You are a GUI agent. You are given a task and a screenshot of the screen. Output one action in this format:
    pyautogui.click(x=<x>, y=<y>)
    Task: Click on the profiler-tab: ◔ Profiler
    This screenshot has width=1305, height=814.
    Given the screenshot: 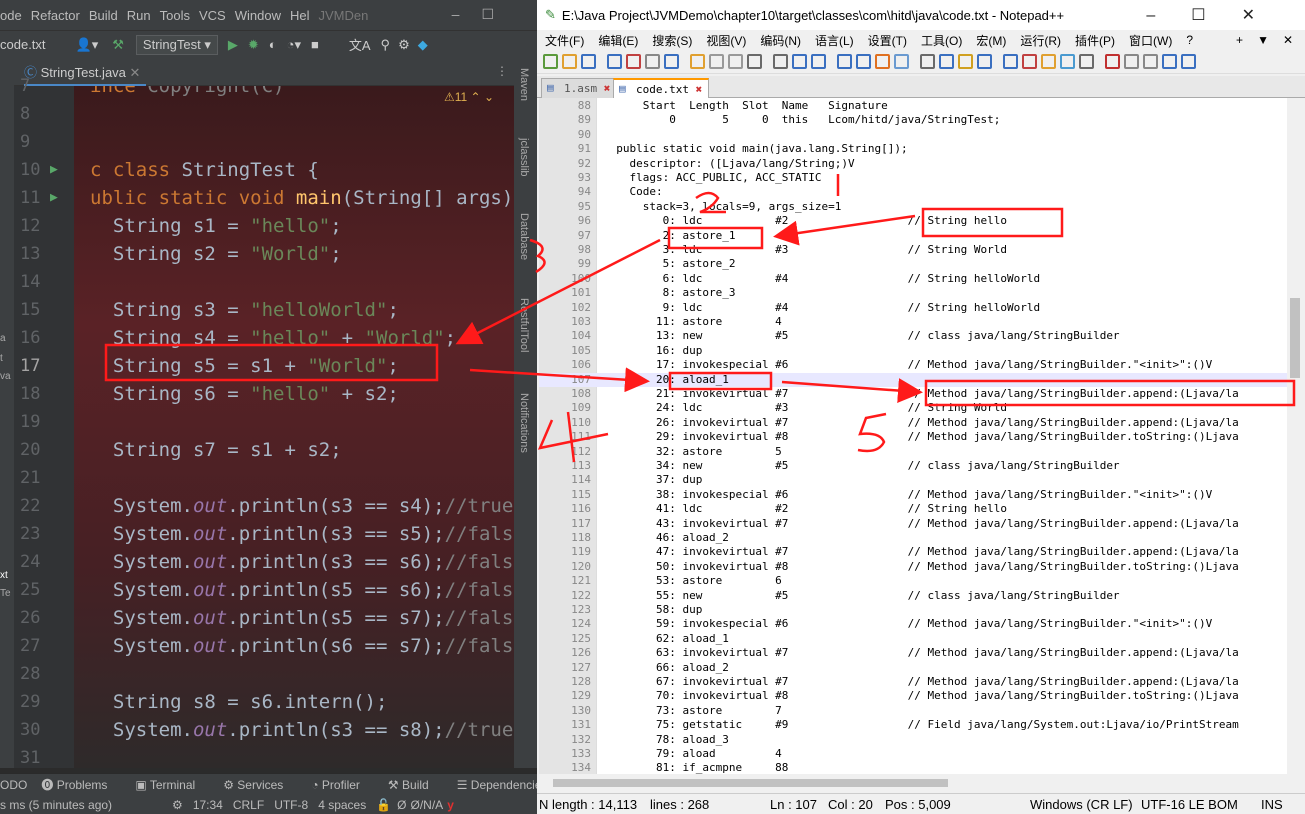 What is the action you would take?
    pyautogui.click(x=342, y=785)
    